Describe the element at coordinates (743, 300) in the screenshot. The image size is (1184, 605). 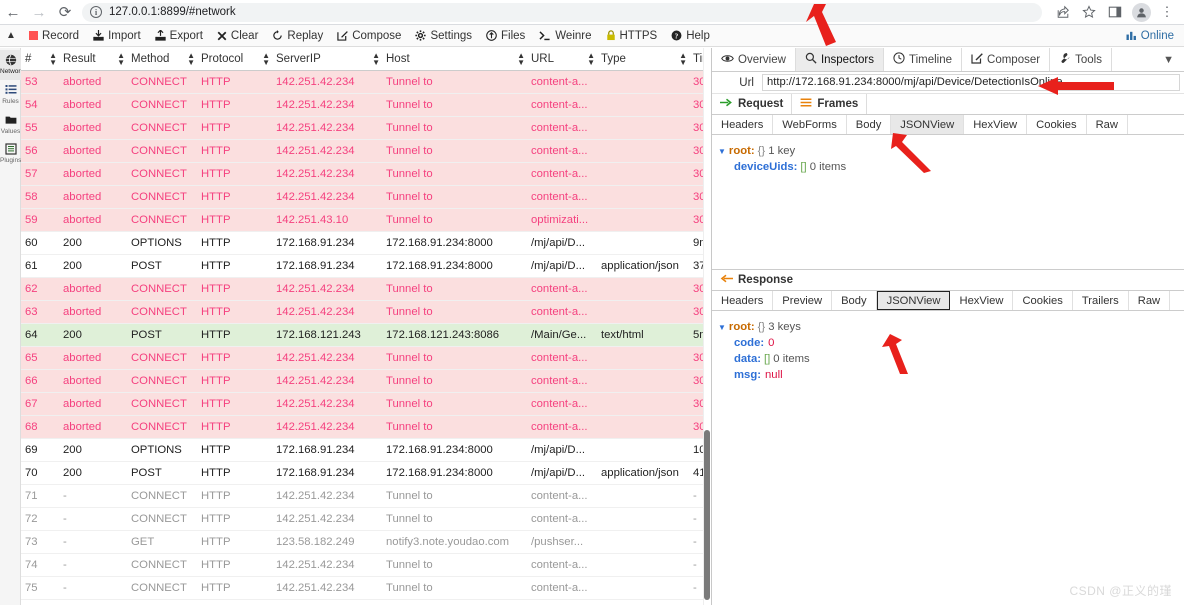
I see `response-subtab-headers: Headers` at that location.